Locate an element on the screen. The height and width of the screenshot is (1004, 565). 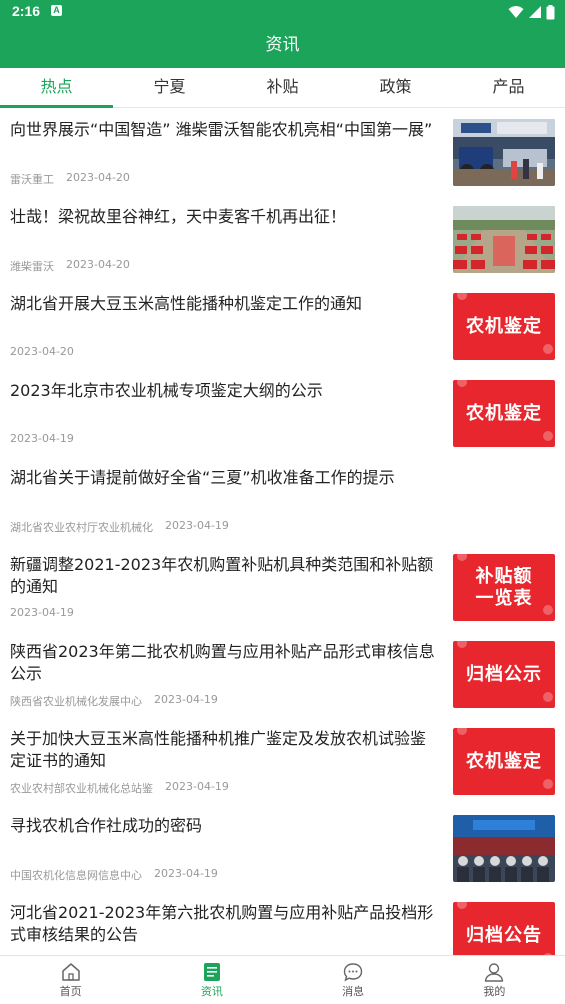
news-item: 湖北省开展大豆玉米高性能播种机鉴定工作的通知 2023-04-20 农机鉴定 is located at coordinates (282, 326).